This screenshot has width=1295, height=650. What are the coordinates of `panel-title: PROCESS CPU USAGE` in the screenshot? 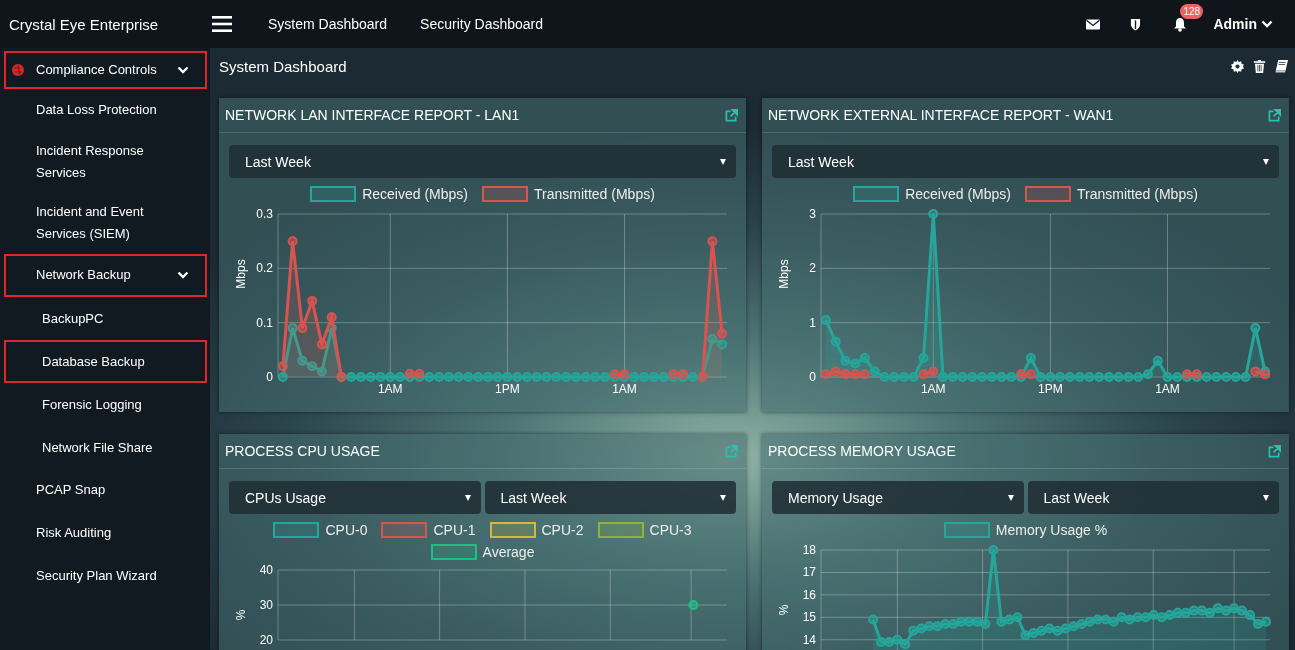 It's located at (303, 451).